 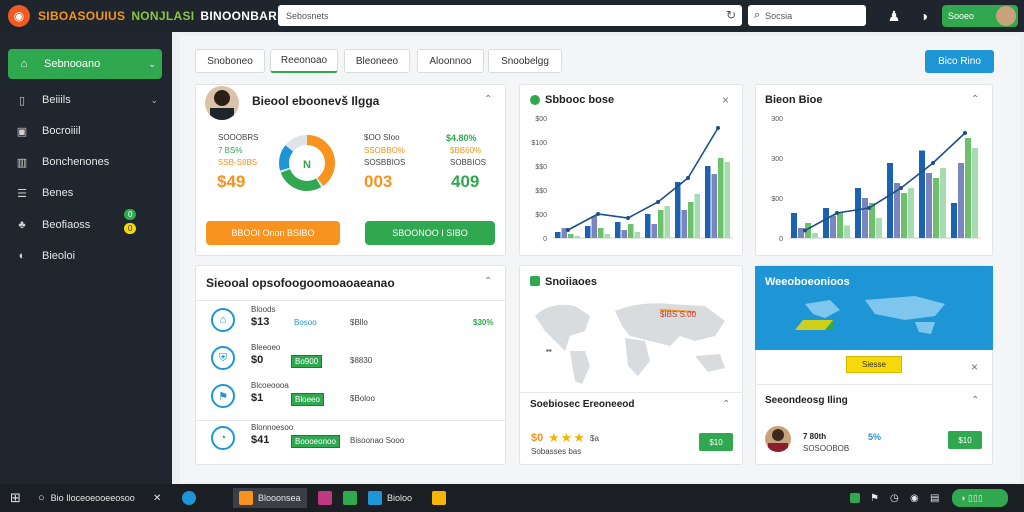 I want to click on row-icon: ⛨, so click(x=223, y=358).